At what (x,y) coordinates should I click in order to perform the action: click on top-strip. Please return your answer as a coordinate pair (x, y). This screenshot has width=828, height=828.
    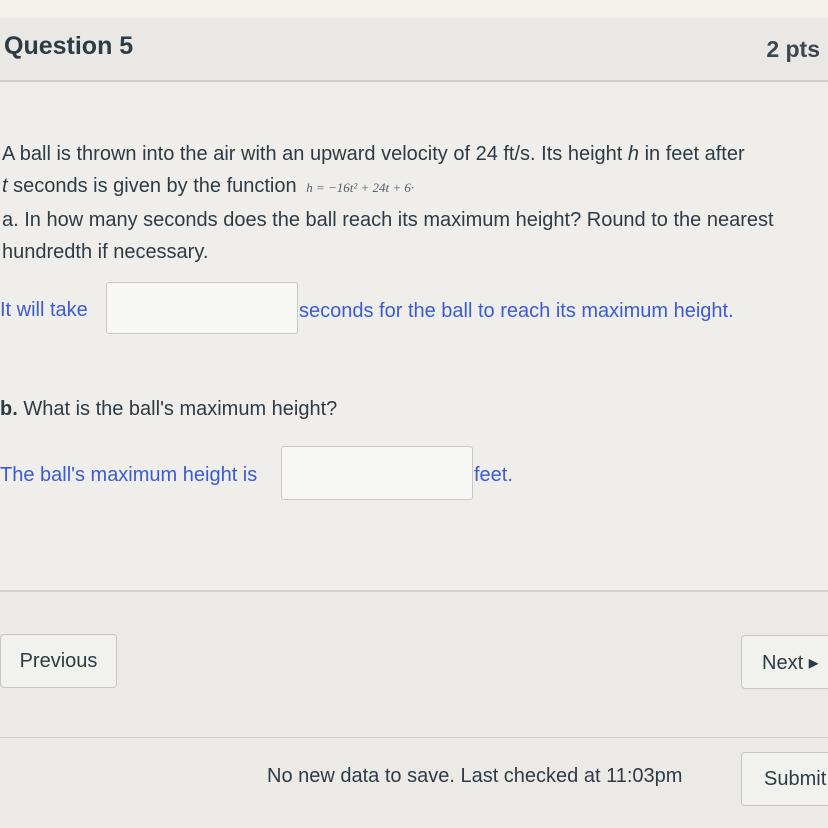
    Looking at the image, I should click on (414, 9).